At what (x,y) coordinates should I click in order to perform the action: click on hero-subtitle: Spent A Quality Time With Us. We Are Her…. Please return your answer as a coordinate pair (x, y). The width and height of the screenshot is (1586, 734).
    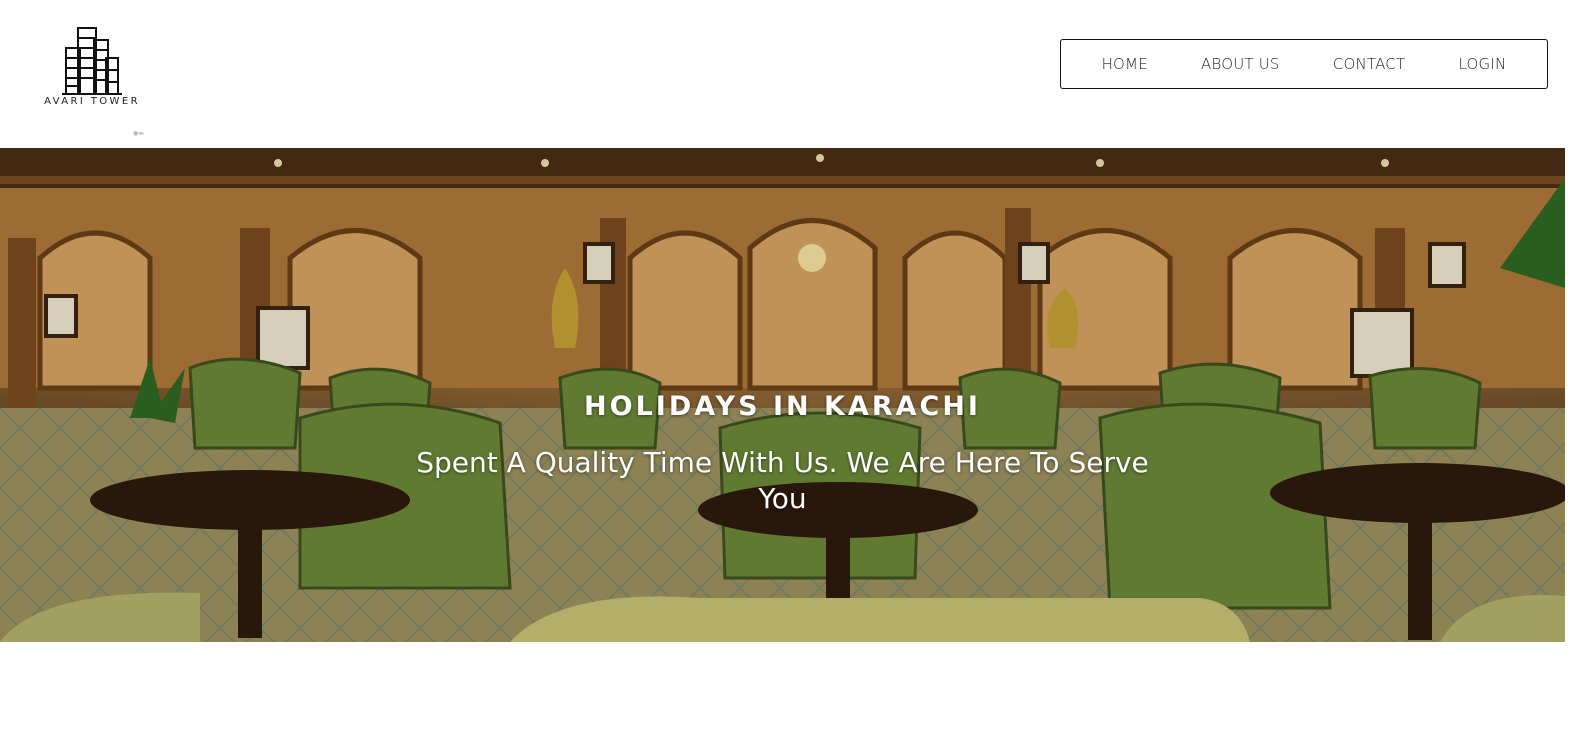
    Looking at the image, I should click on (782, 480).